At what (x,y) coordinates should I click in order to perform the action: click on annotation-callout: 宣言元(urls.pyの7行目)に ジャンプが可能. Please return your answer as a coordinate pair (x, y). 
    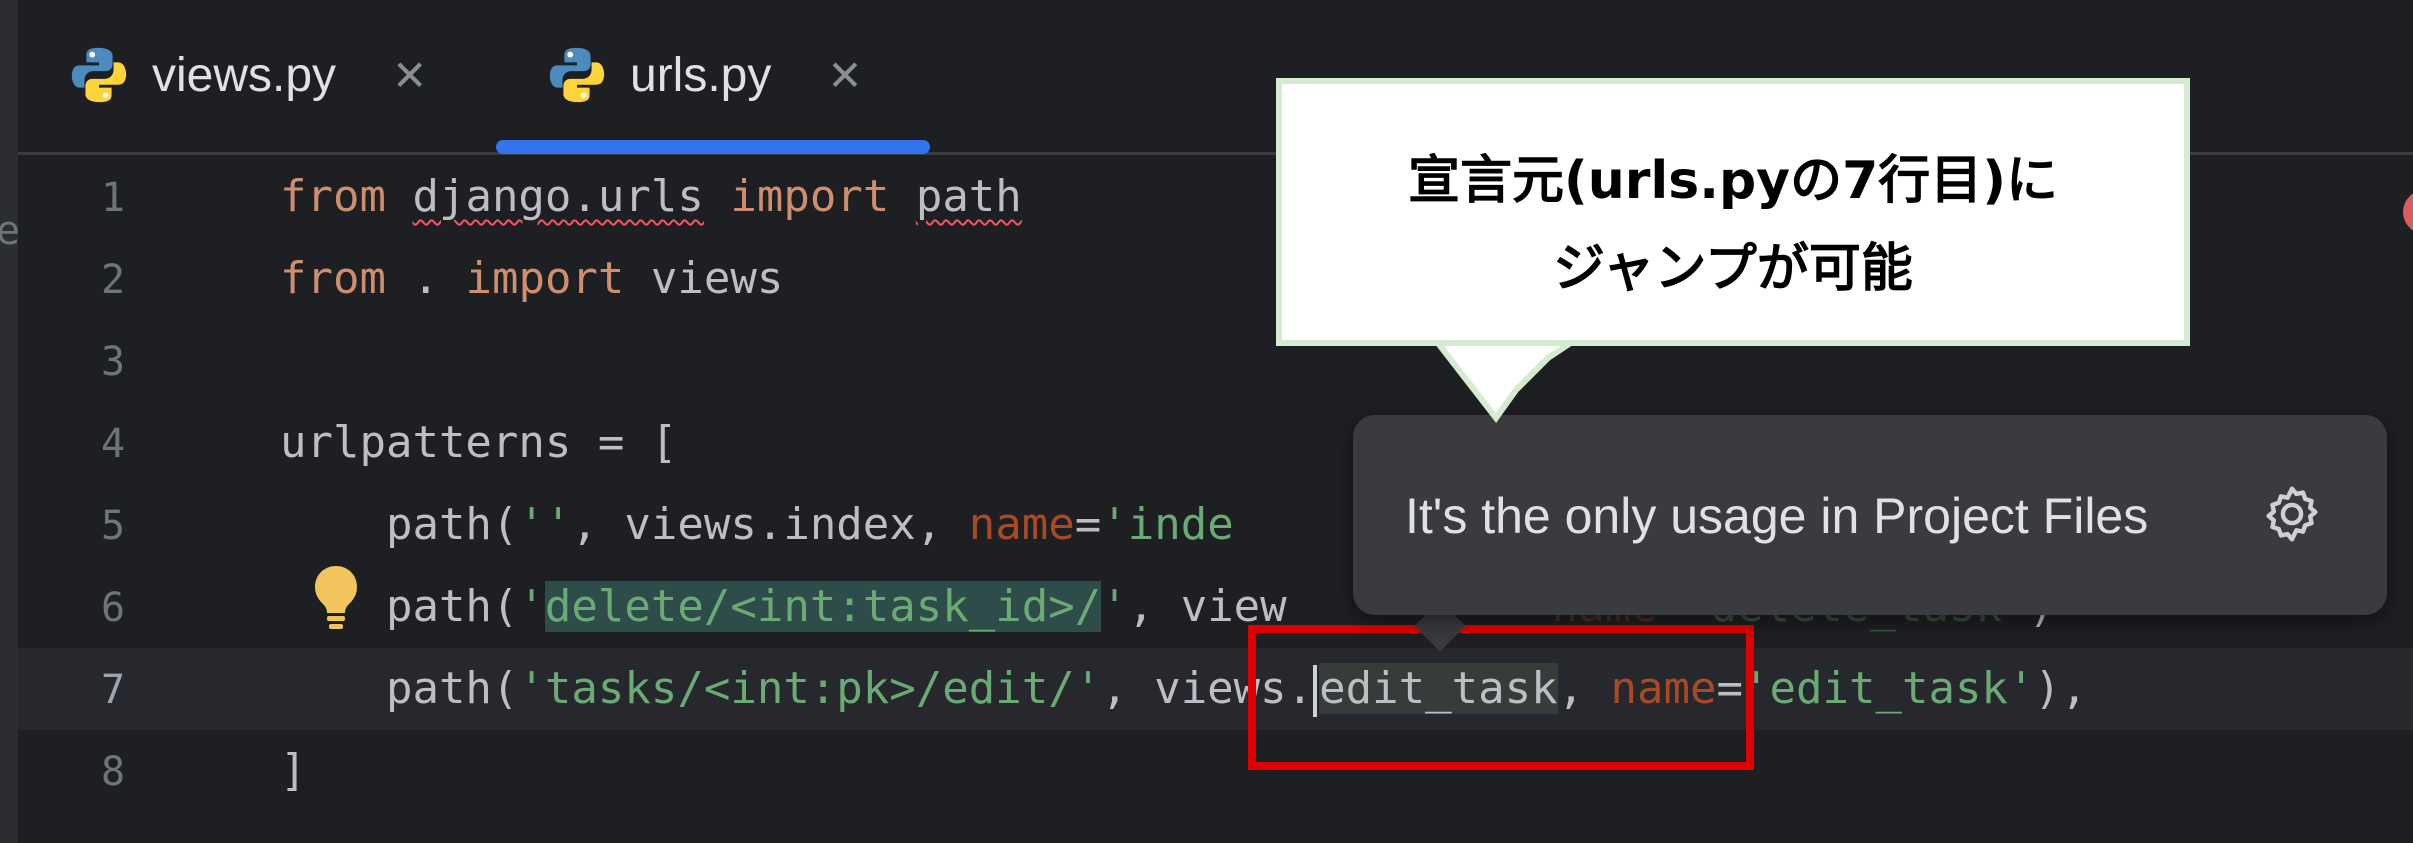
    Looking at the image, I should click on (1733, 212).